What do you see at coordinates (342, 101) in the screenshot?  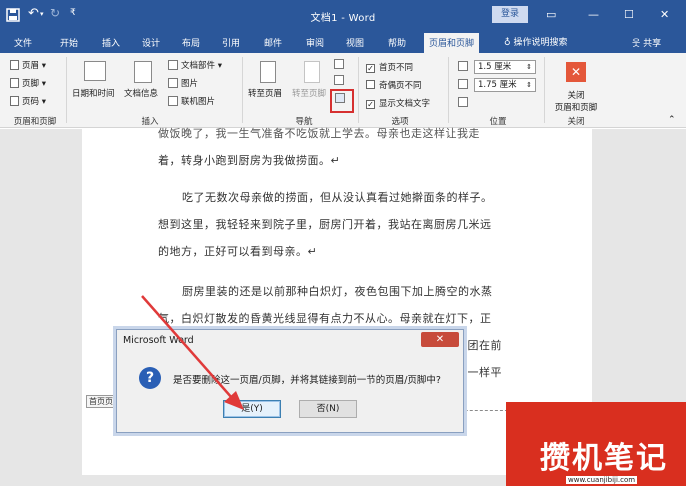 I see `highlight-box` at bounding box center [342, 101].